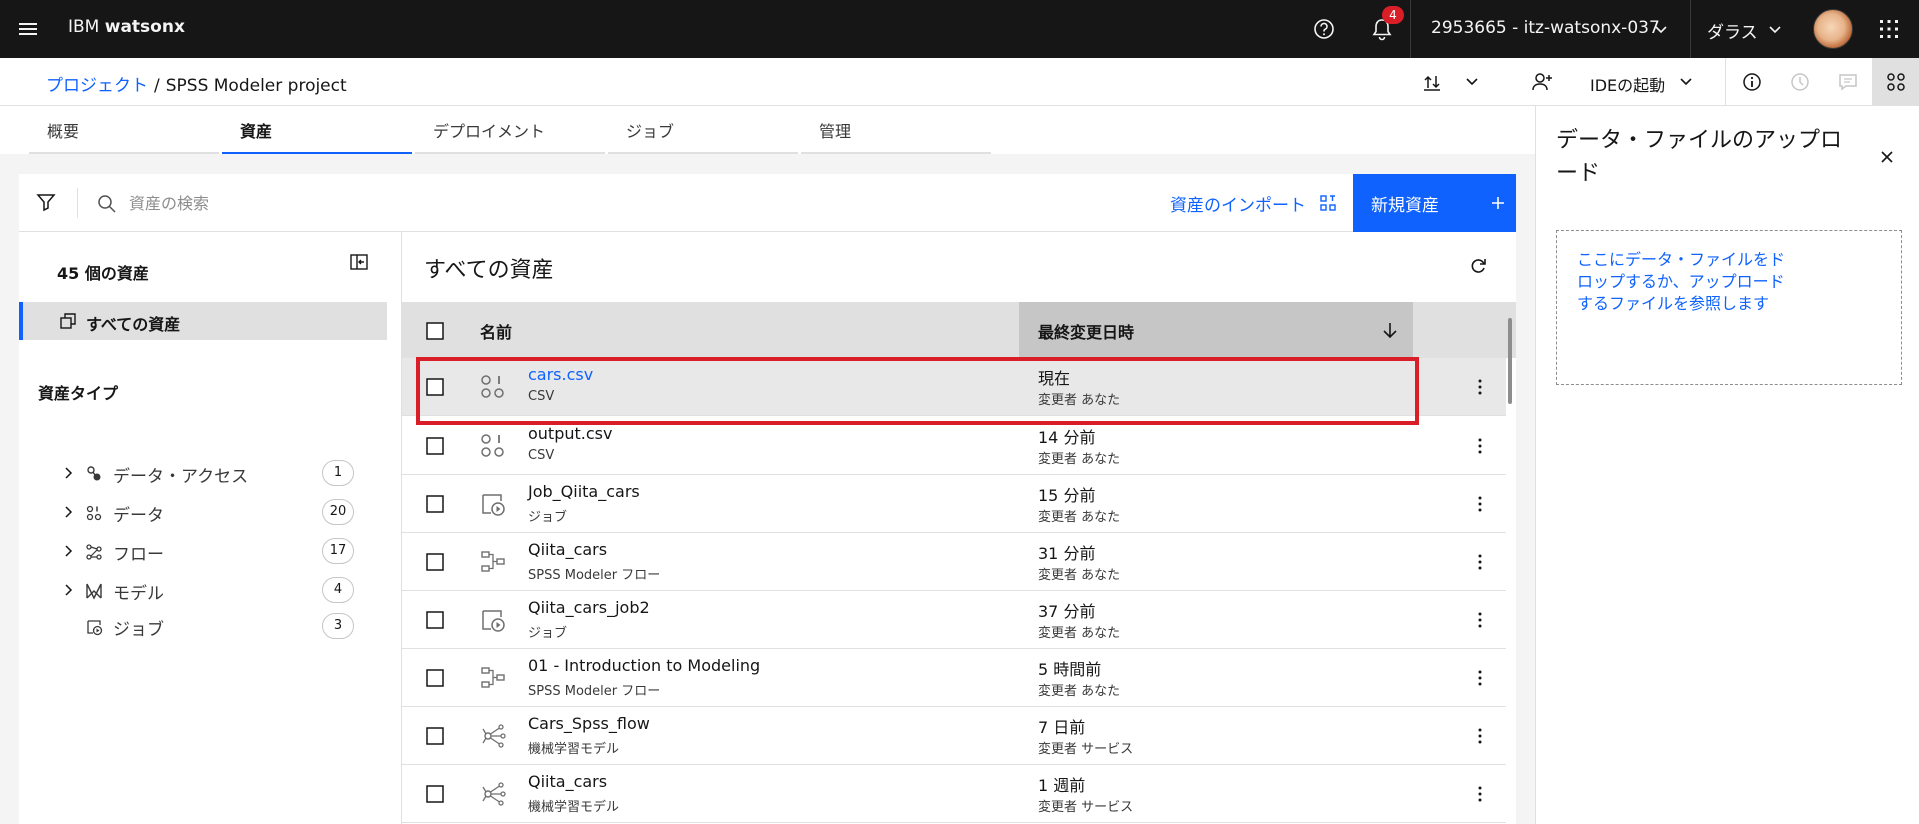 The width and height of the screenshot is (1919, 824). I want to click on modified-time: 5 時間前, so click(1070, 669).